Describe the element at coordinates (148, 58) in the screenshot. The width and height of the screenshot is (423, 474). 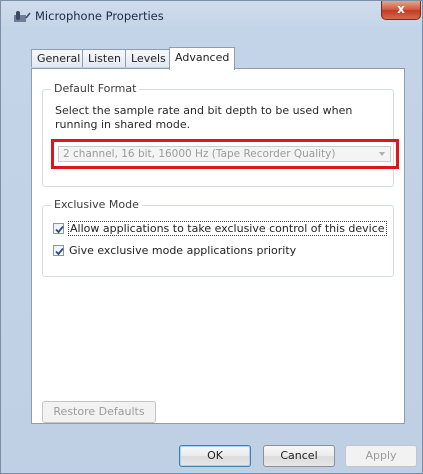
I see `tab-levels: Levels` at that location.